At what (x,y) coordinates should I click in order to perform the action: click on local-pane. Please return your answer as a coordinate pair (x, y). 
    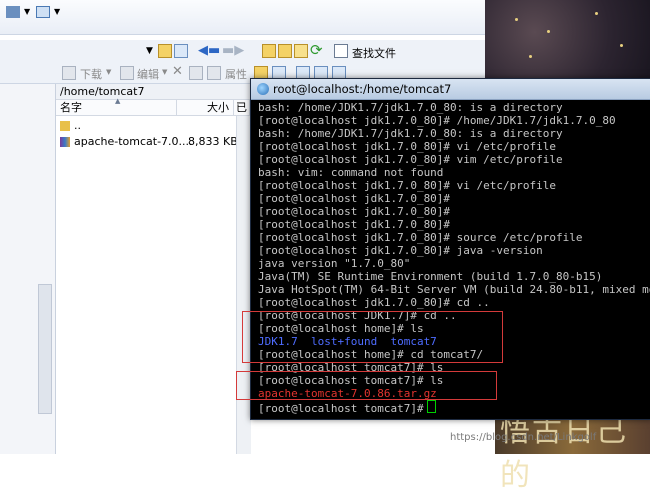
    Looking at the image, I should click on (28, 269).